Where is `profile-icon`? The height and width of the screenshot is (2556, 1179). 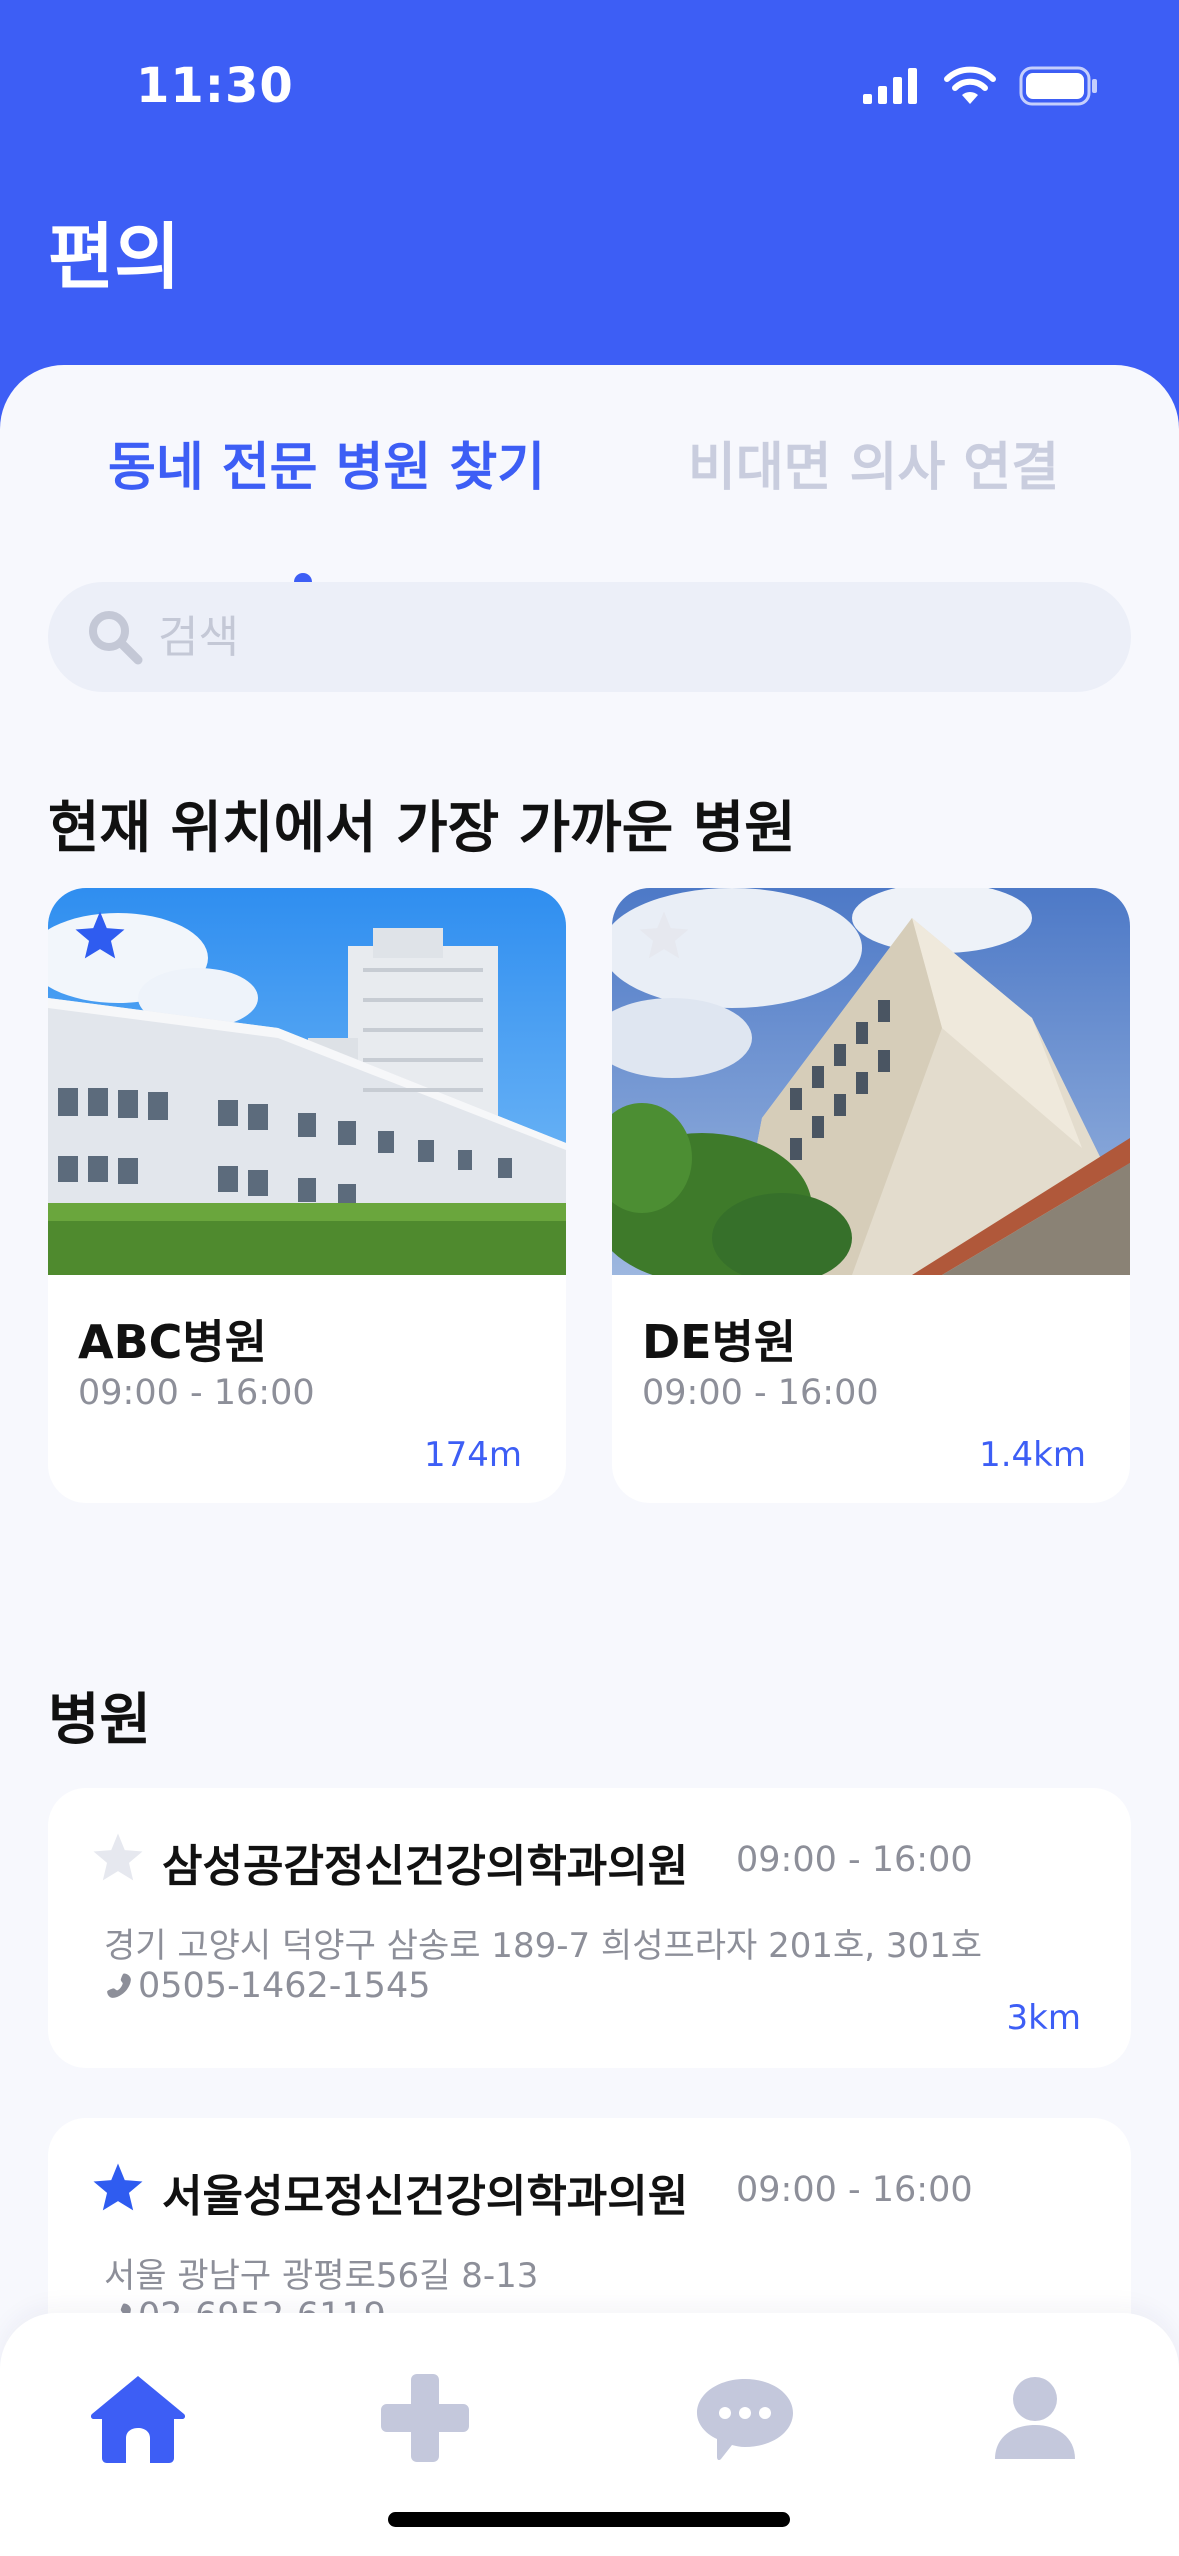
profile-icon is located at coordinates (1035, 2418).